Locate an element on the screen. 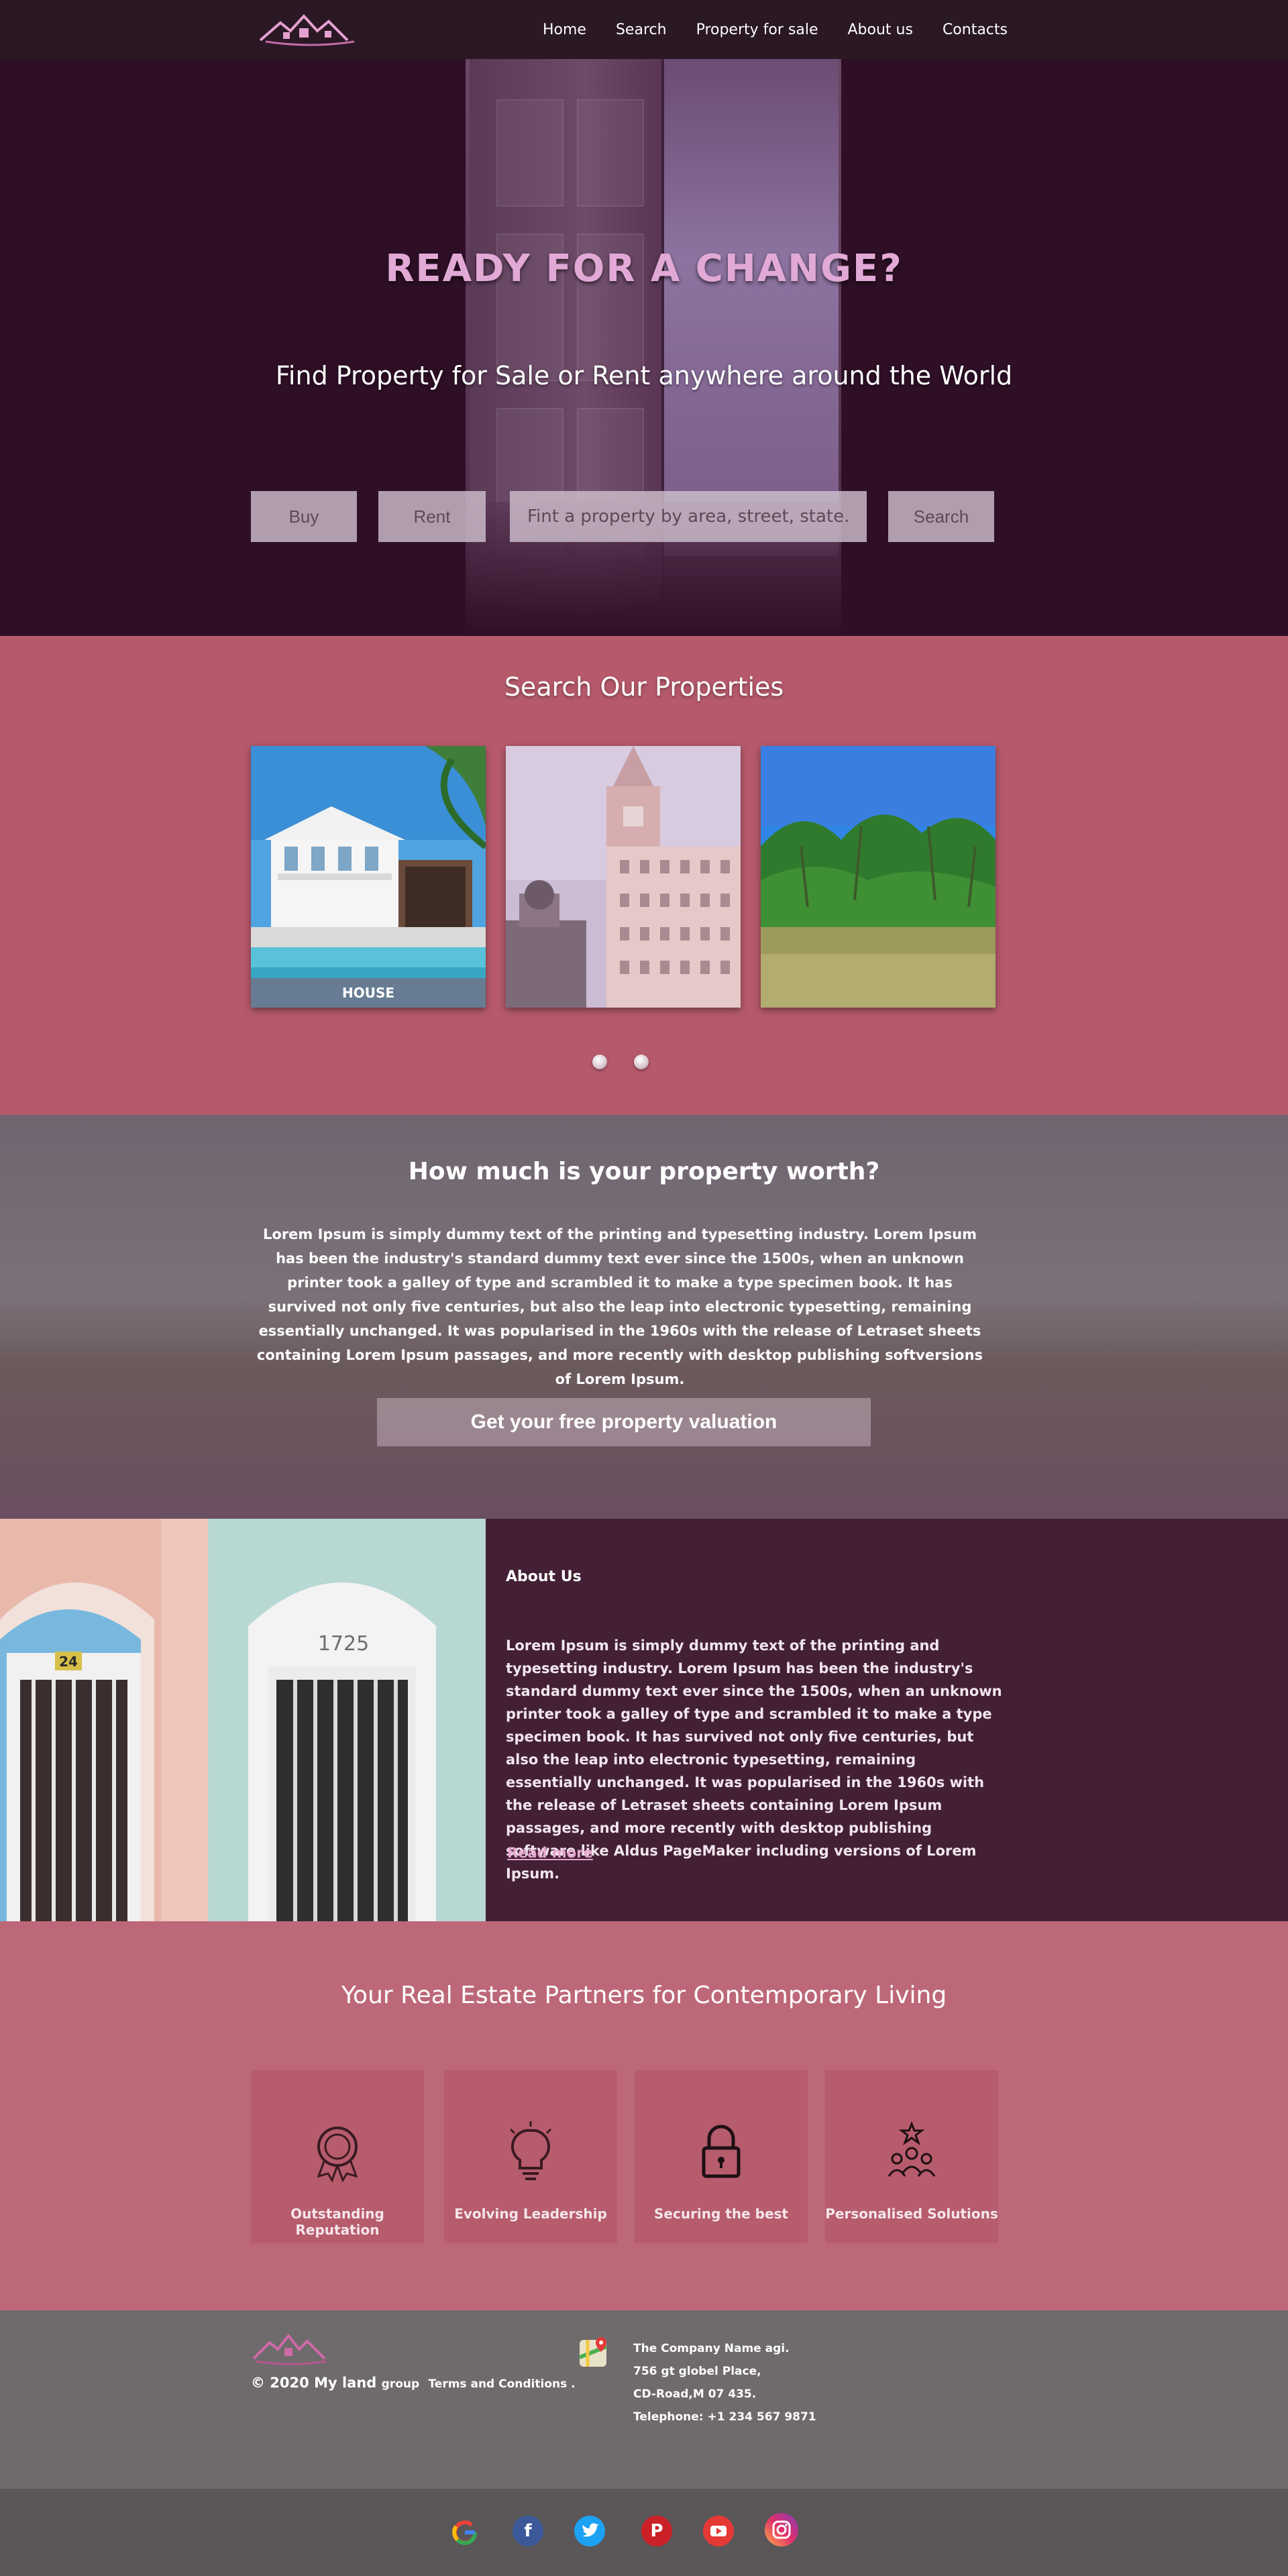 The width and height of the screenshot is (1288, 2576). feature-evolving-leadership: Evolving Leadership is located at coordinates (530, 2156).